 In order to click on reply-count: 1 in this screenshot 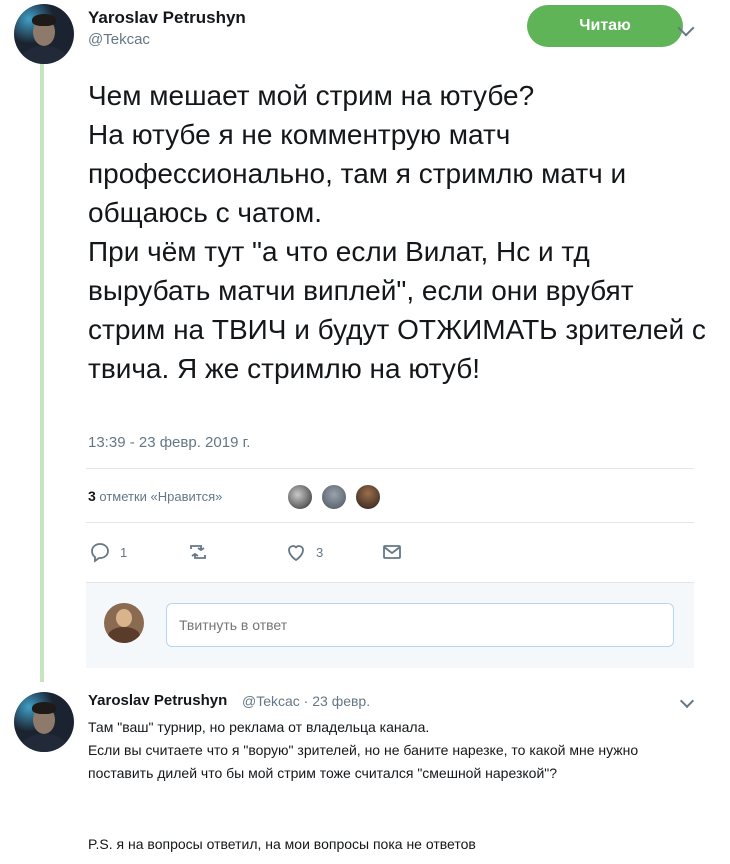, I will do `click(124, 552)`.